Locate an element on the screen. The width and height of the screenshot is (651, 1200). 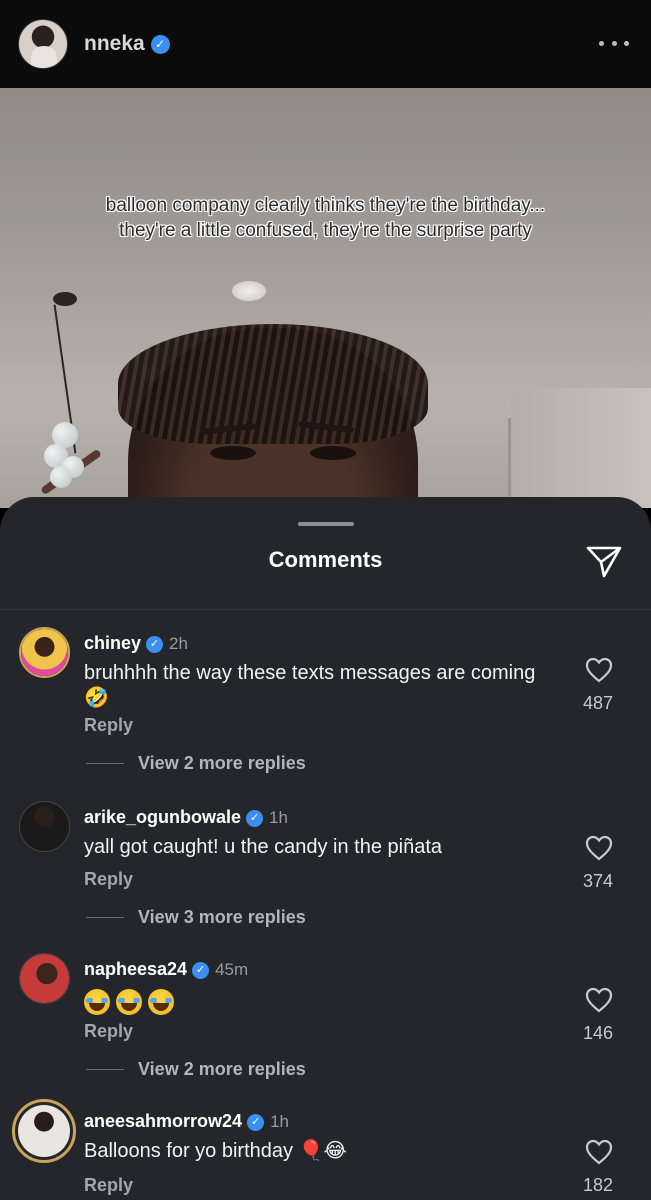
comment-time: 45m is located at coordinates (232, 969).